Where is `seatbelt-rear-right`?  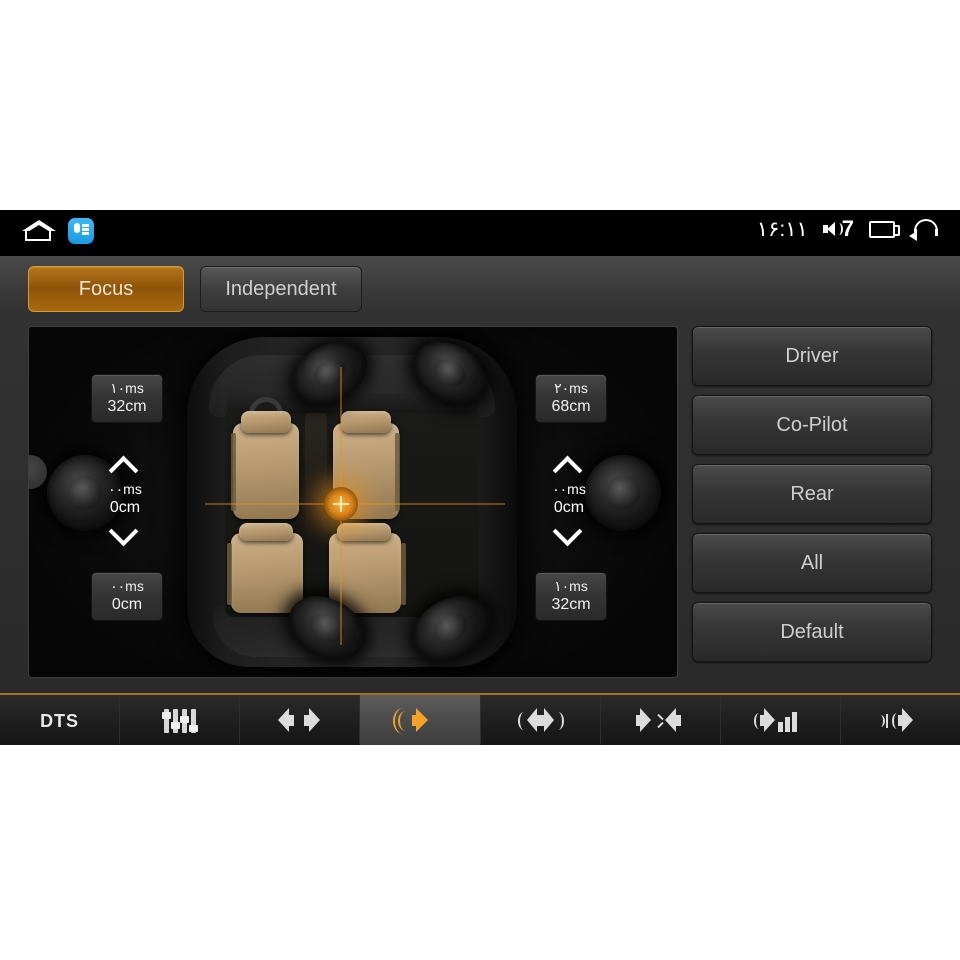 seatbelt-rear-right is located at coordinates (403, 574).